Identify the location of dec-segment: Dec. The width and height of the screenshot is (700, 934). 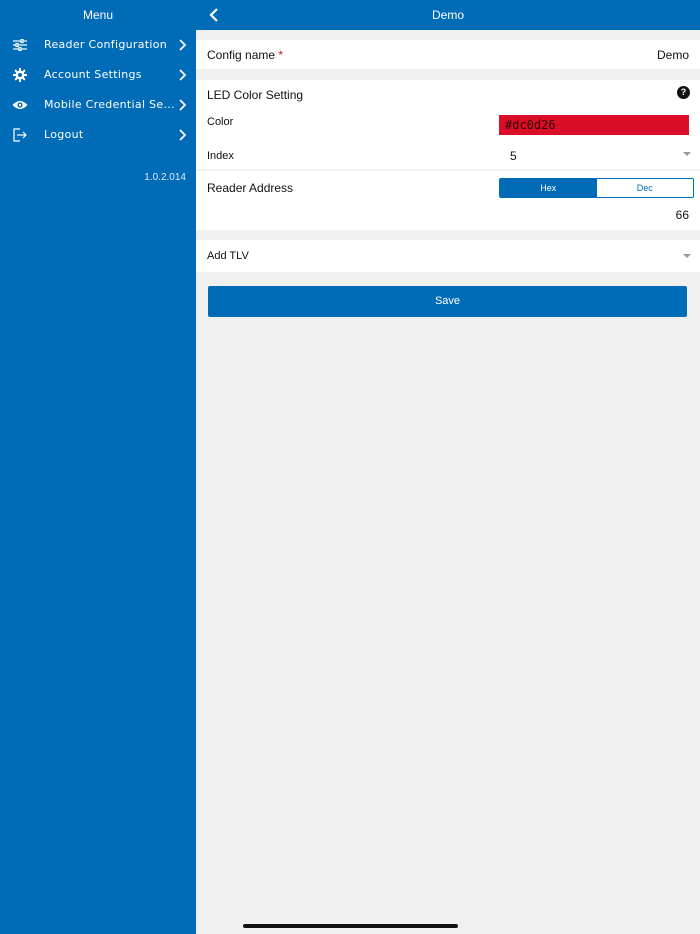
(644, 188).